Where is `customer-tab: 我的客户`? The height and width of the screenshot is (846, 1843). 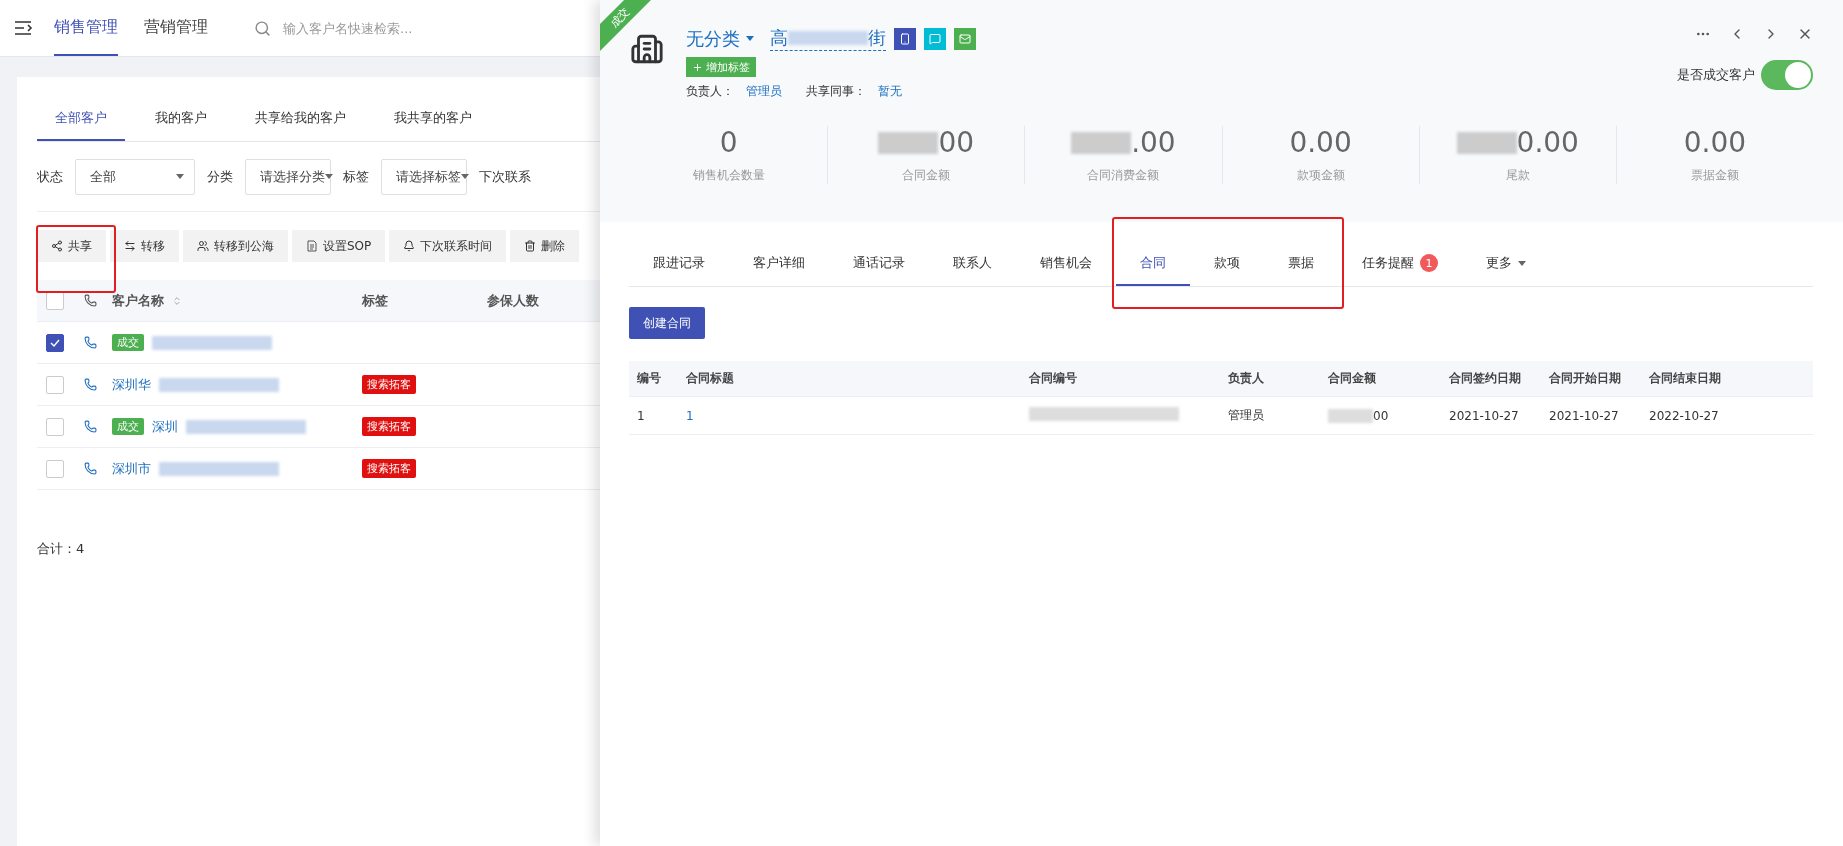
customer-tab: 我的客户 is located at coordinates (181, 119).